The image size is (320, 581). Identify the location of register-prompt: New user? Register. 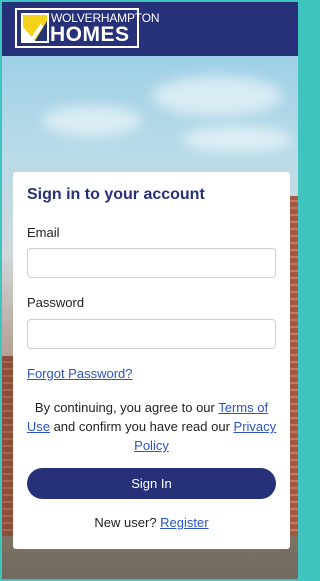
(151, 522).